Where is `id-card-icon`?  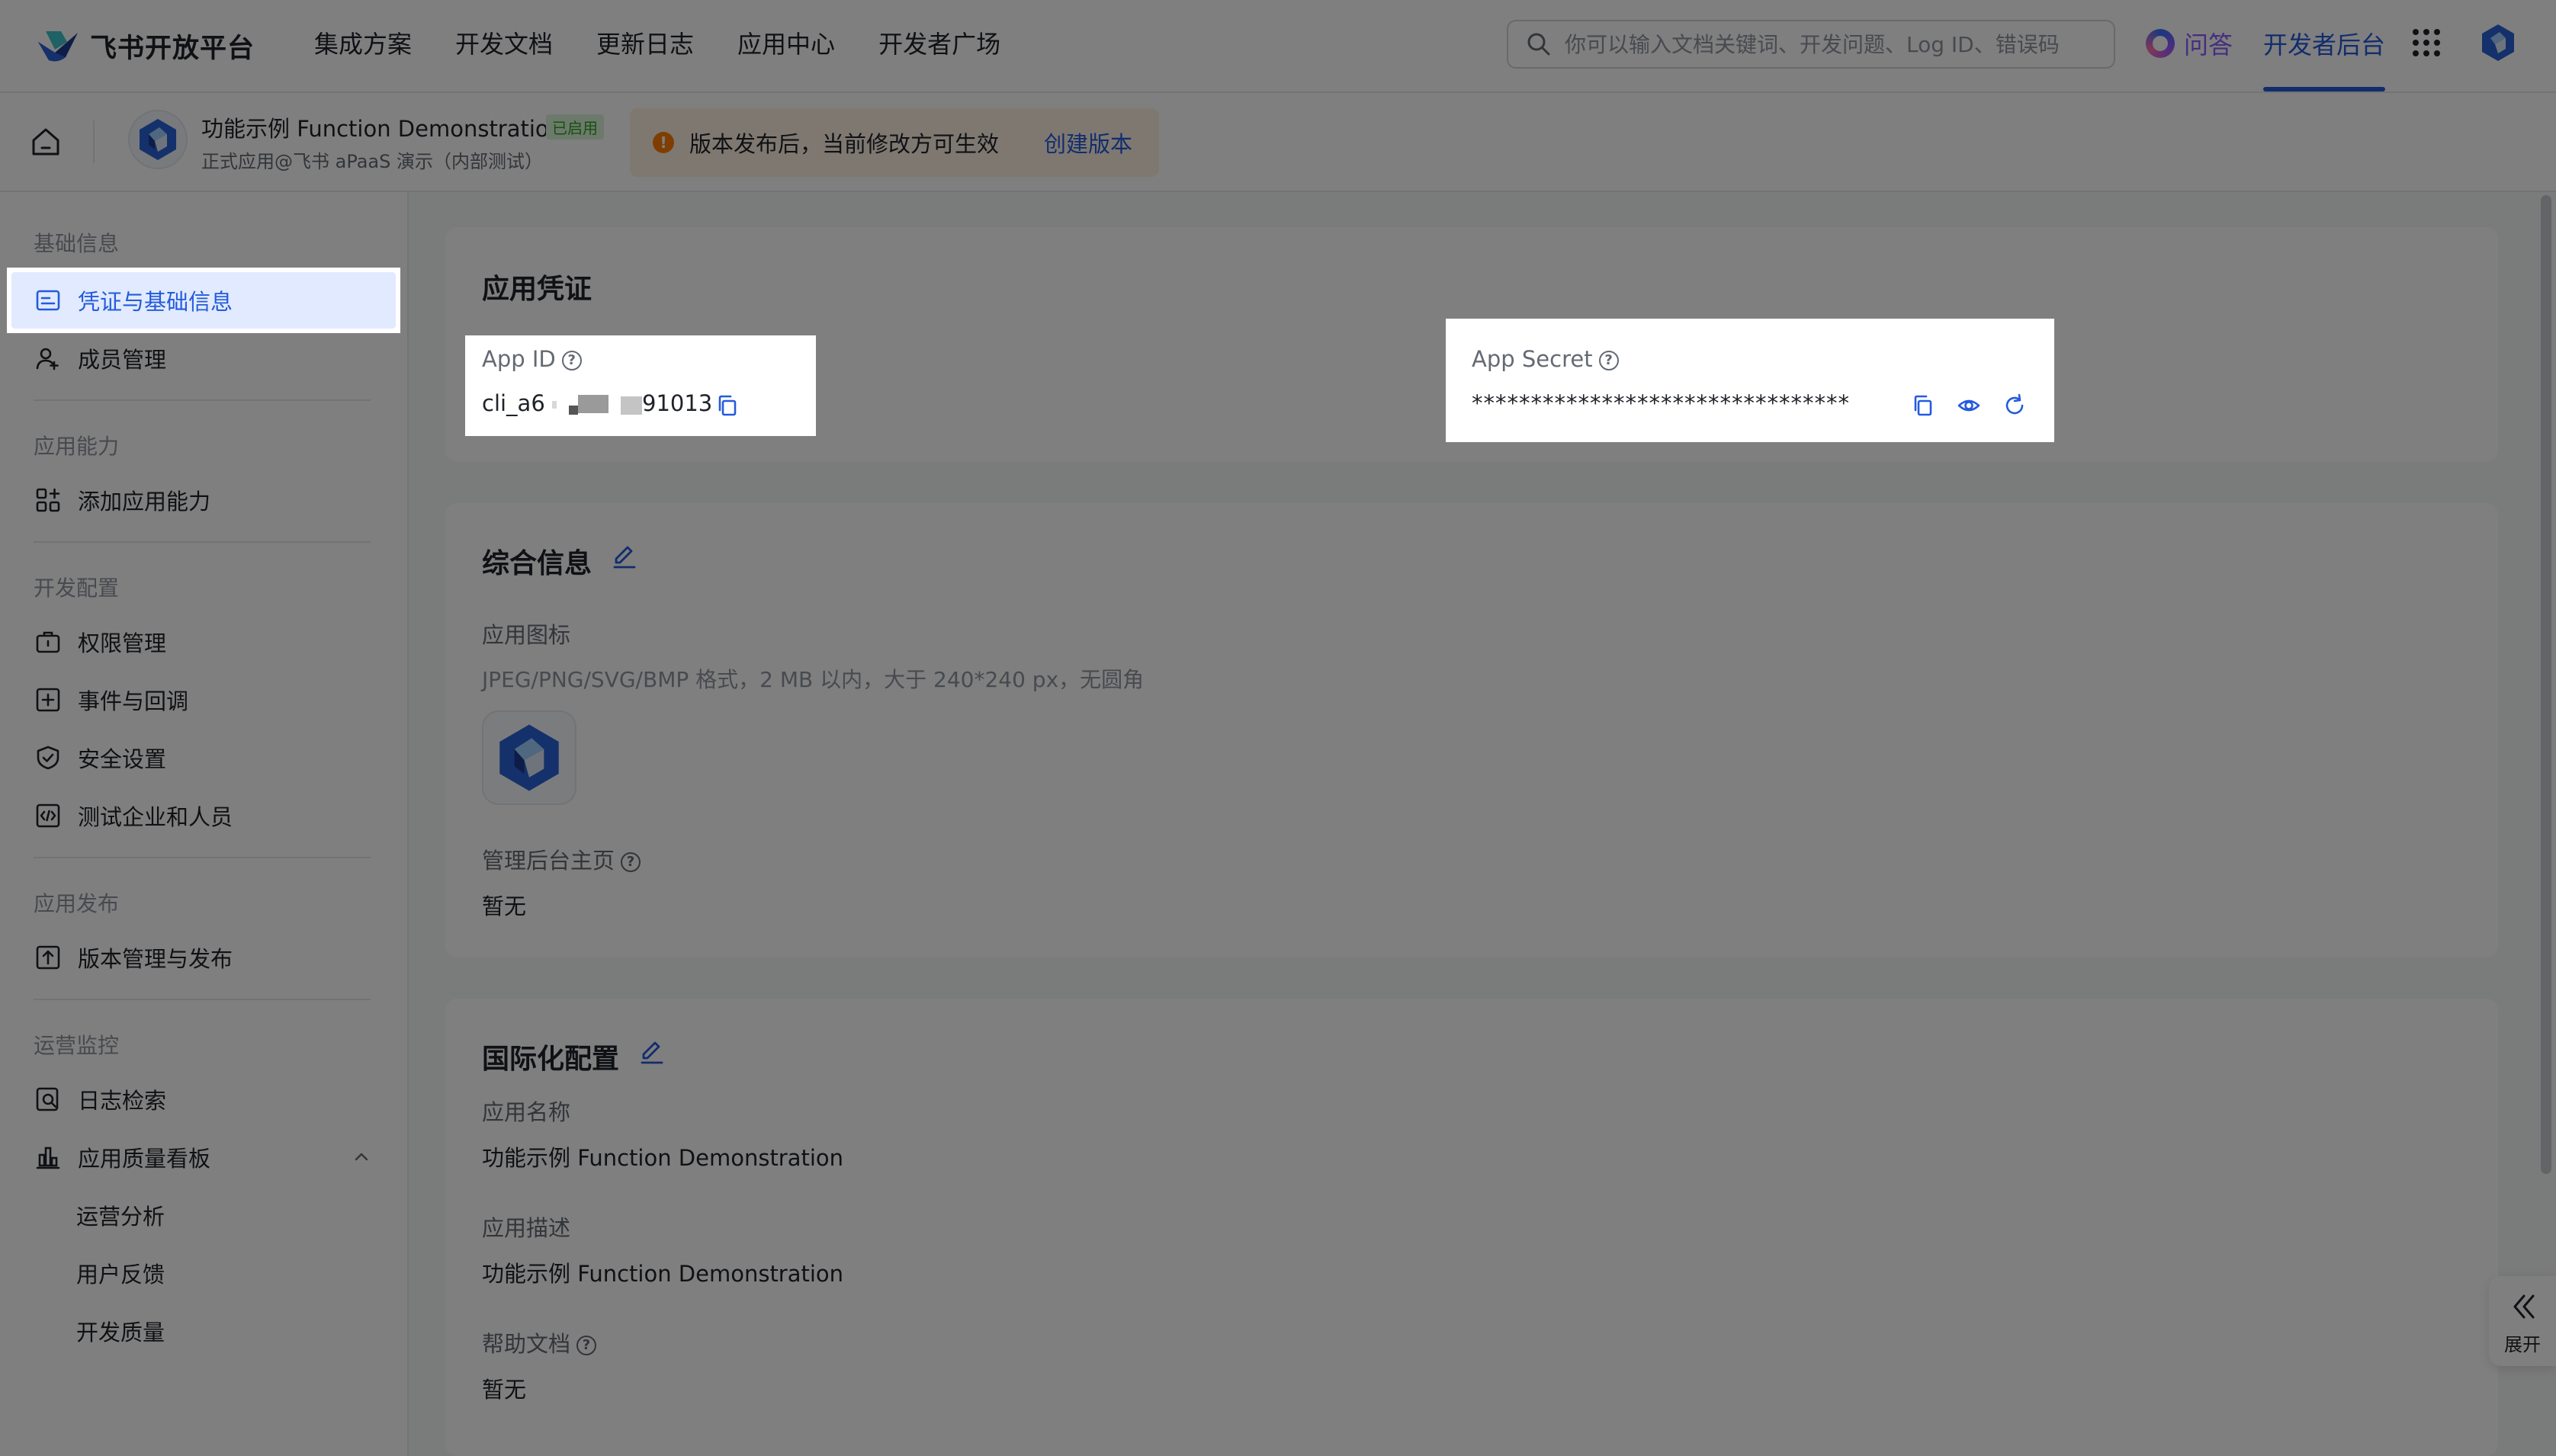 id-card-icon is located at coordinates (48, 300).